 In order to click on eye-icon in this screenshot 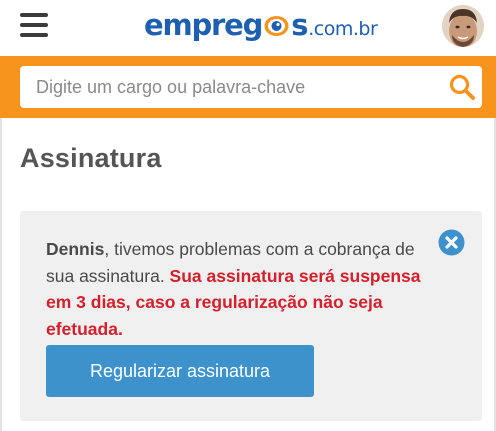, I will do `click(276, 26)`.